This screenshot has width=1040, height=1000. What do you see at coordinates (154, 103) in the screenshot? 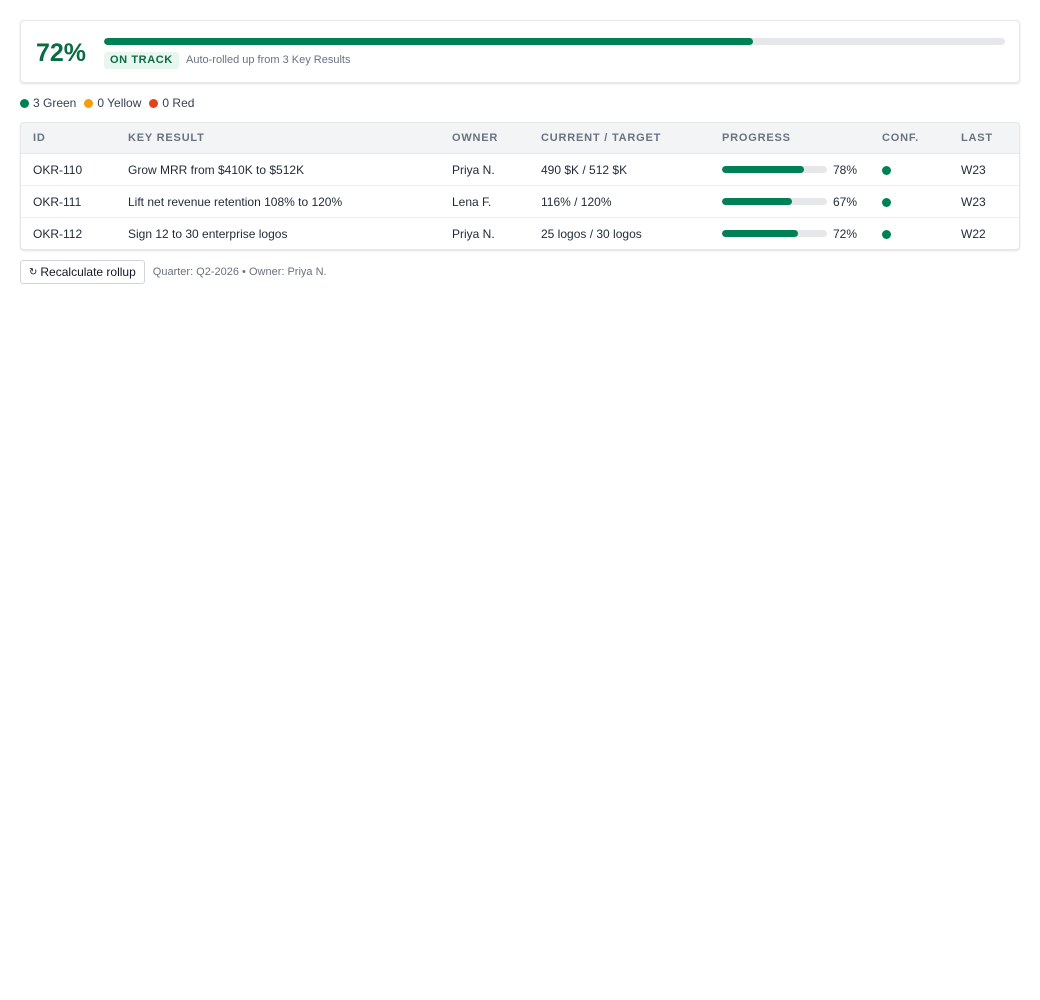
I see `red-dot-icon` at bounding box center [154, 103].